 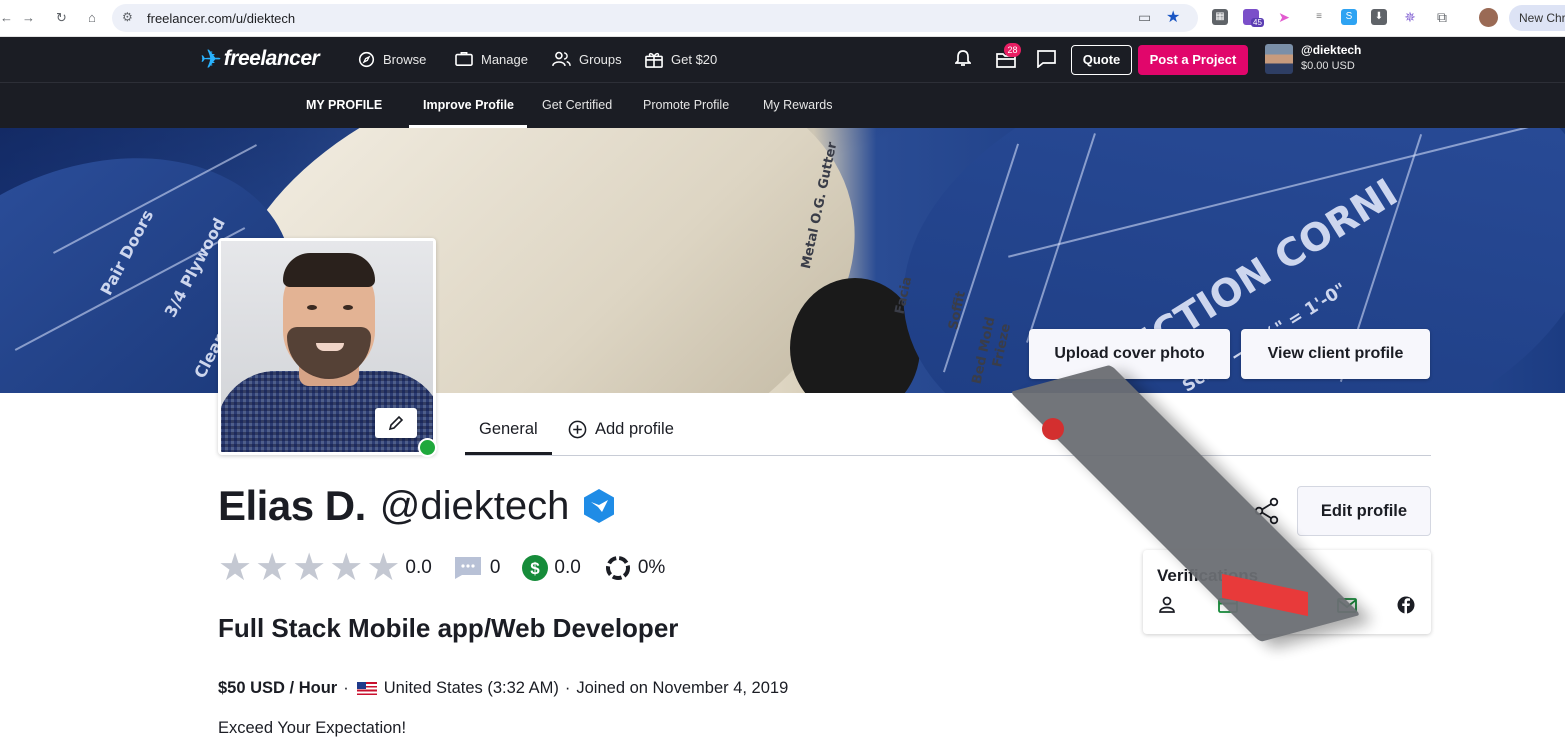 What do you see at coordinates (1193, 60) in the screenshot?
I see `post-project-button: Post a Project` at bounding box center [1193, 60].